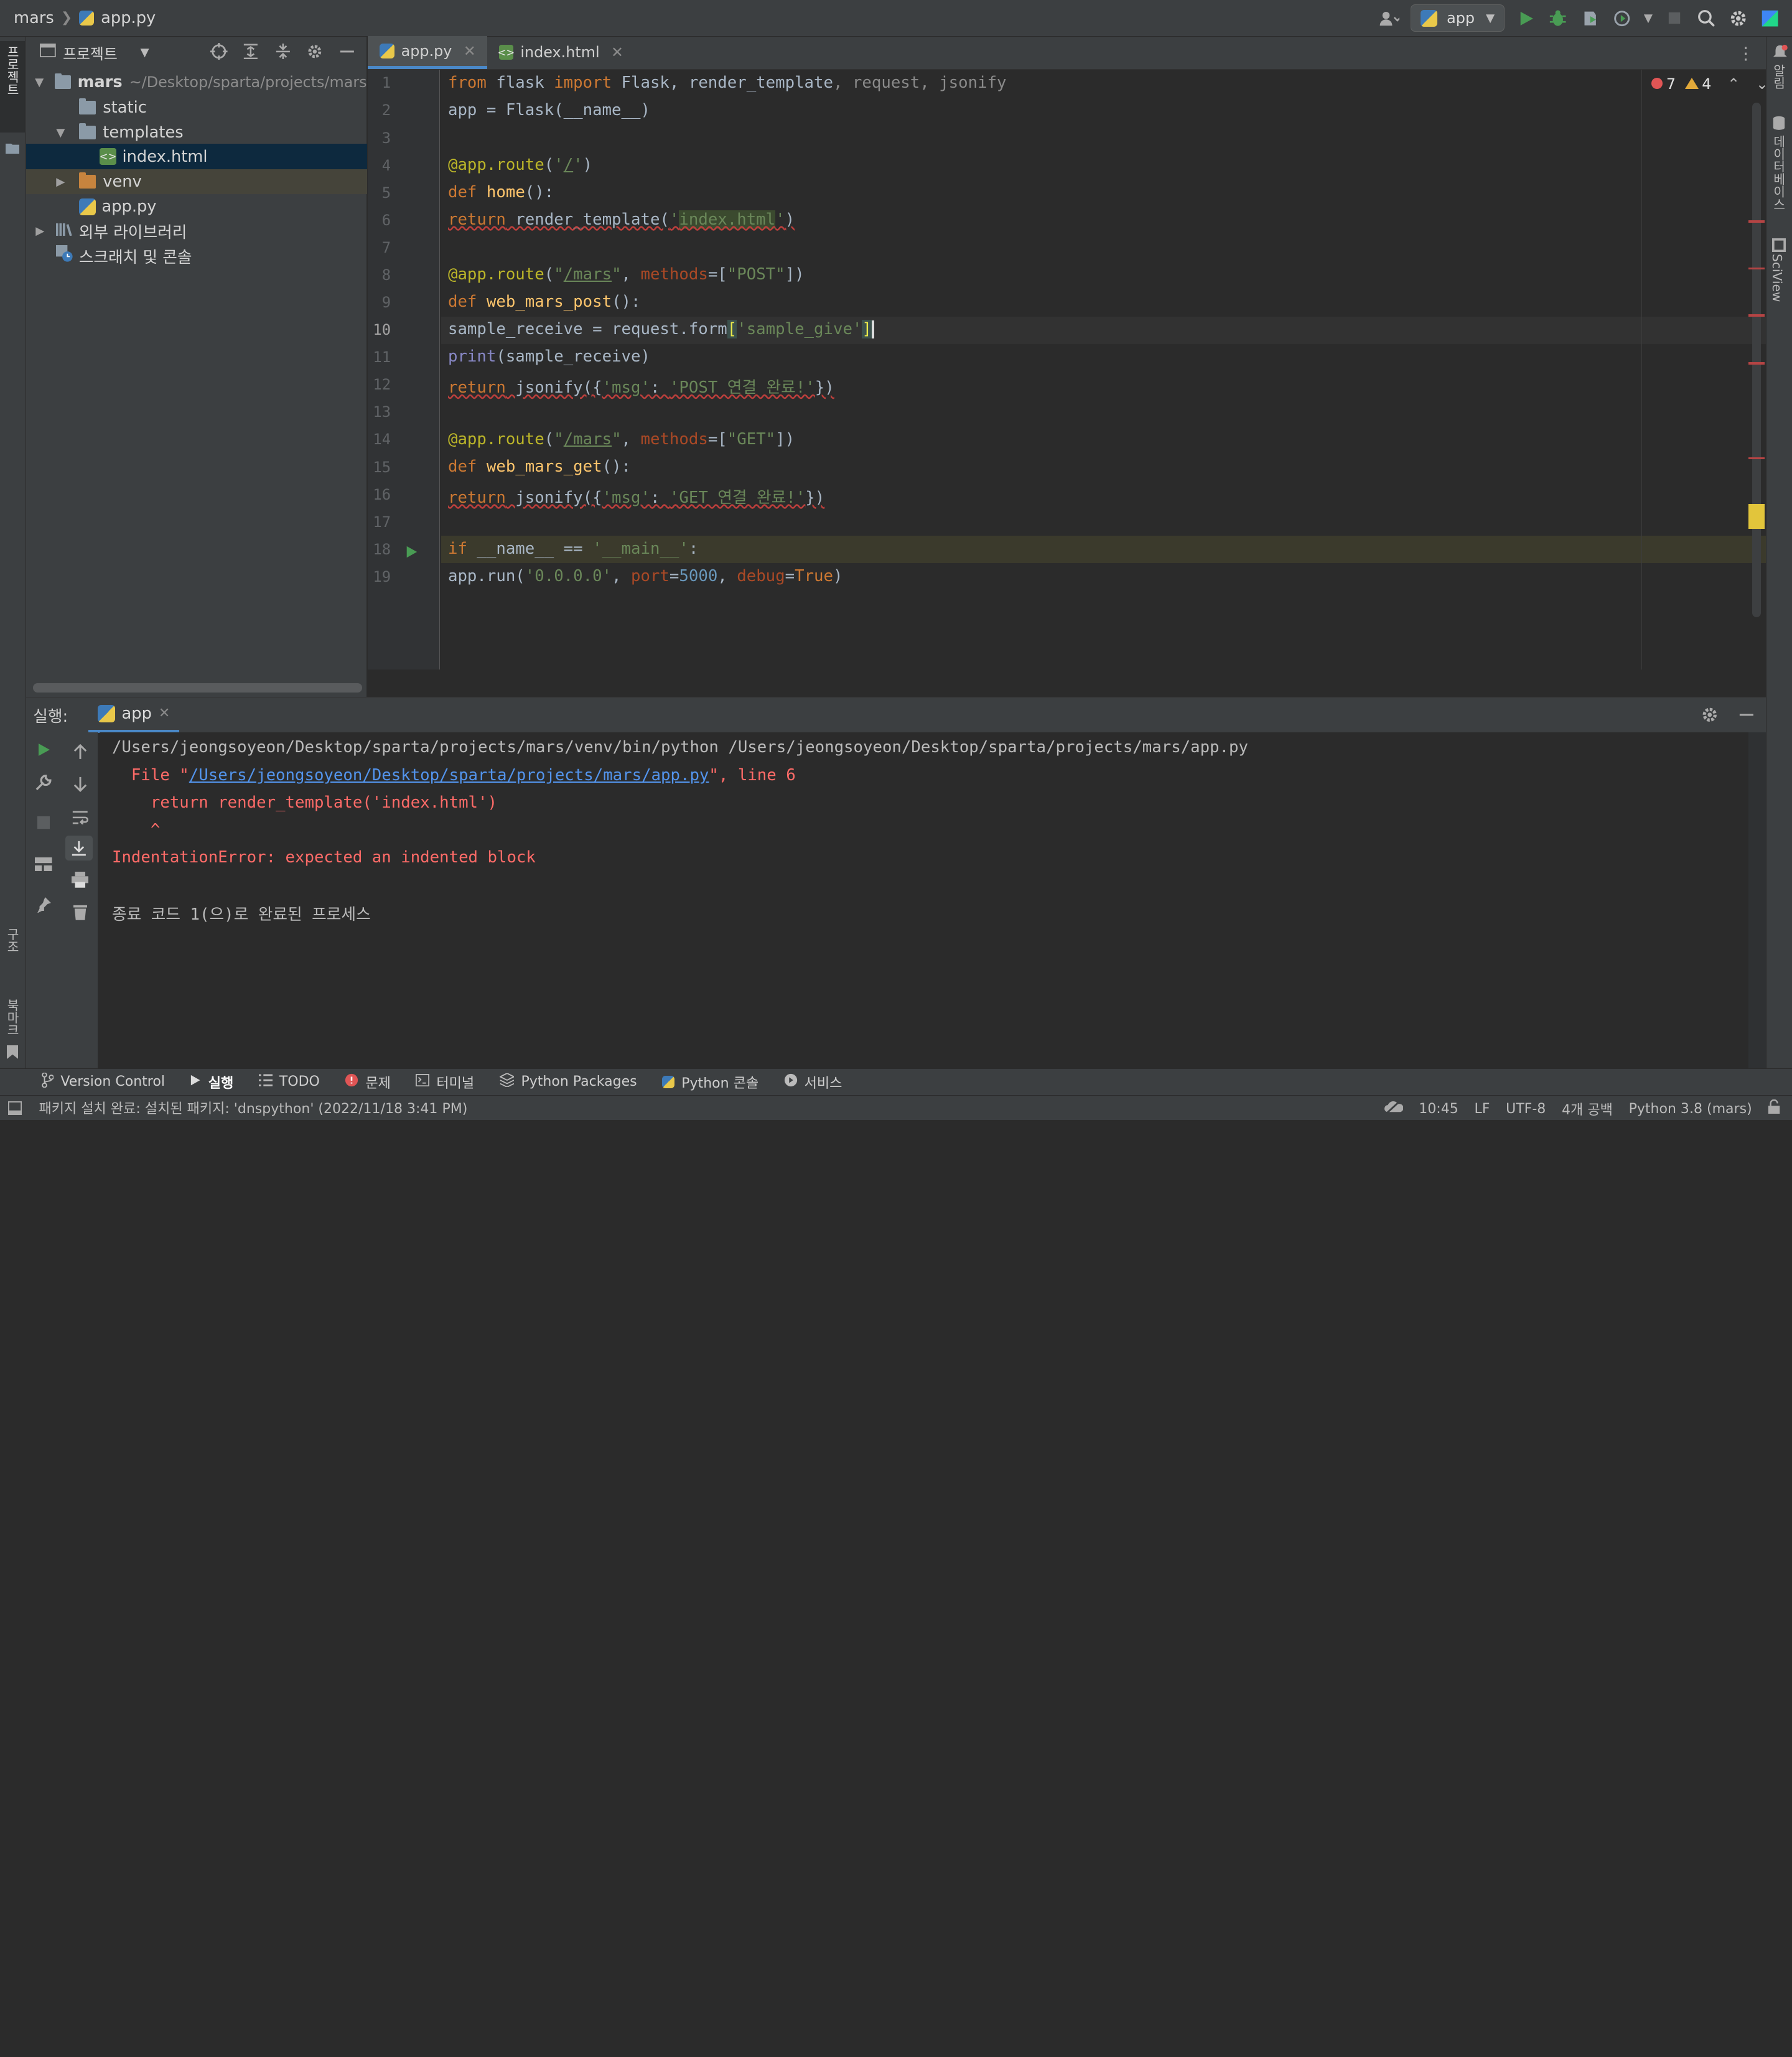 The image size is (1792, 2057). What do you see at coordinates (428, 52) in the screenshot?
I see `tab-app-py: app.py ✕` at bounding box center [428, 52].